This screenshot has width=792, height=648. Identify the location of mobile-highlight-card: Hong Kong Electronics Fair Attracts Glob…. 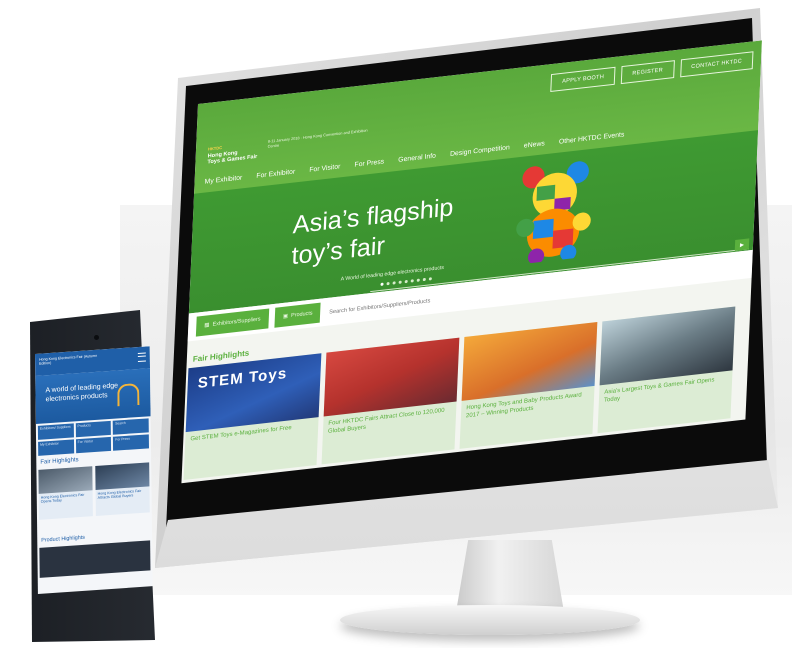
(122, 489).